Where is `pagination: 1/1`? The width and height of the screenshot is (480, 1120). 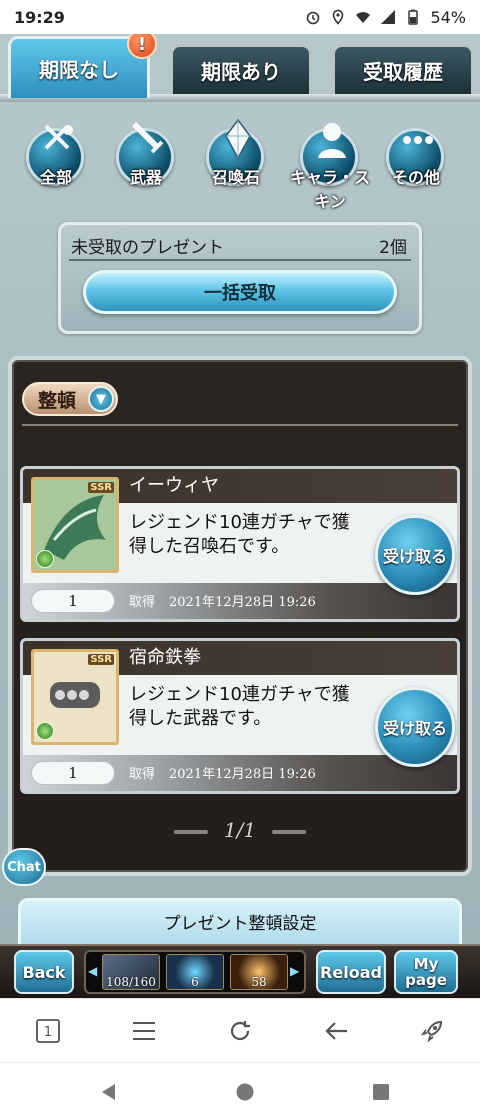 pagination: 1/1 is located at coordinates (240, 830).